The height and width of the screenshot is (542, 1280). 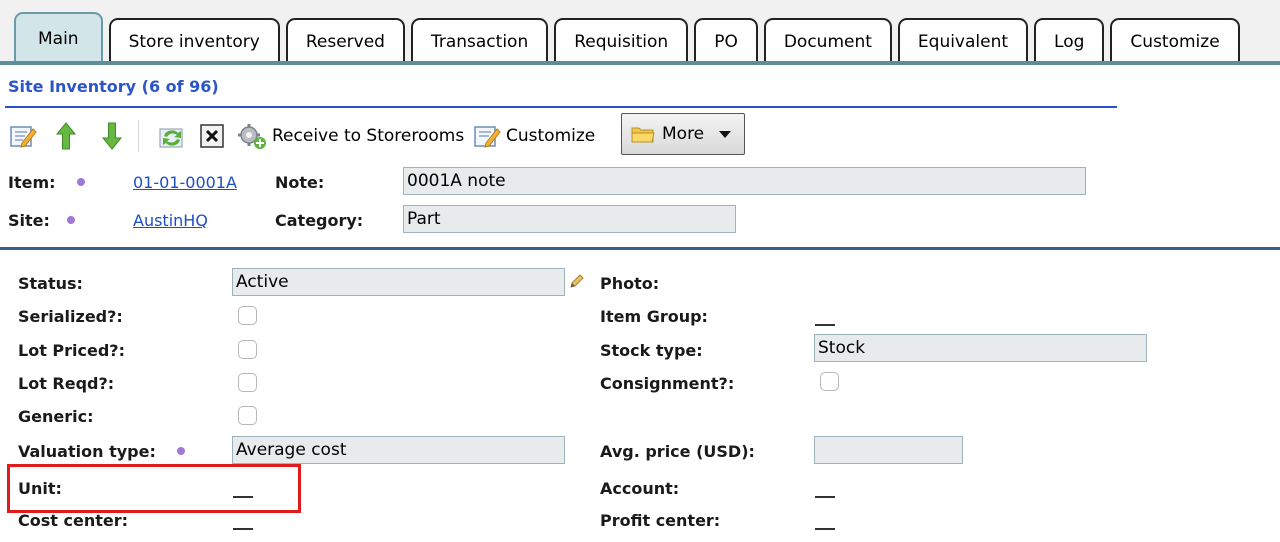 What do you see at coordinates (398, 282) in the screenshot?
I see `status-field: Active` at bounding box center [398, 282].